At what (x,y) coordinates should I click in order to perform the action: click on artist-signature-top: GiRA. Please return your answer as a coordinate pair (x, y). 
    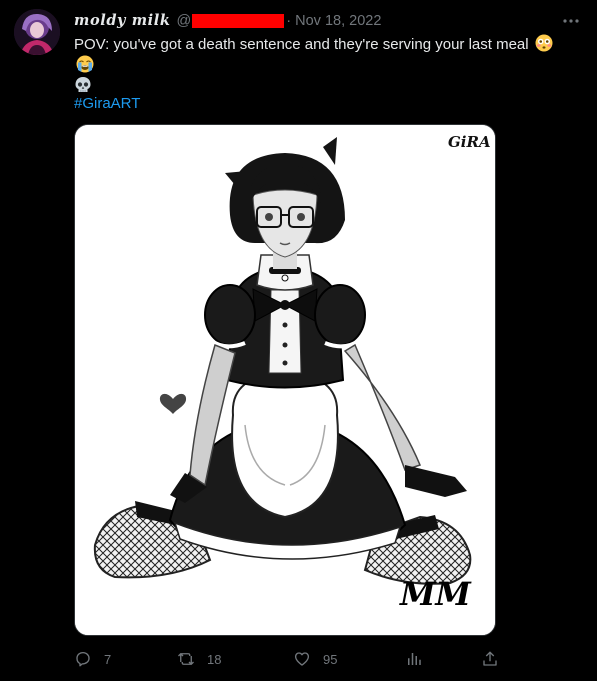
    Looking at the image, I should click on (469, 142).